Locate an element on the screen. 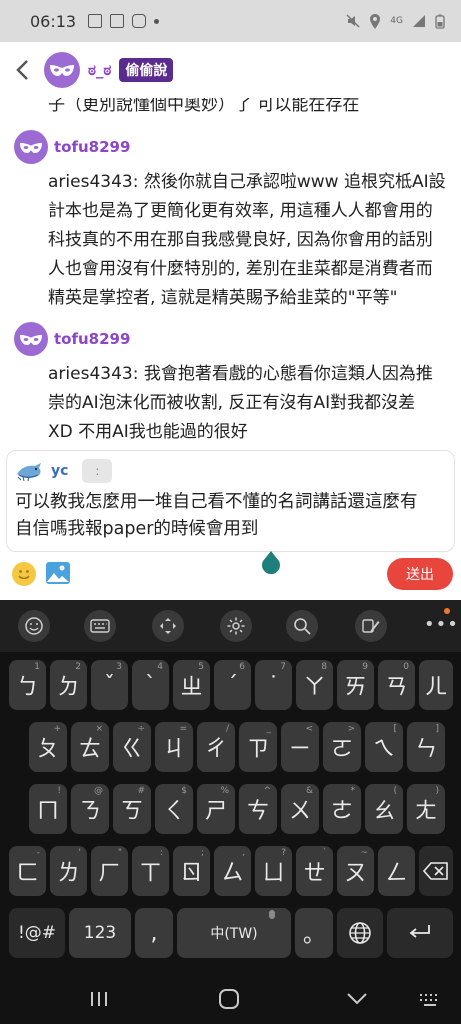 Image resolution: width=461 pixels, height=1024 pixels. backspace-icon is located at coordinates (435, 871).